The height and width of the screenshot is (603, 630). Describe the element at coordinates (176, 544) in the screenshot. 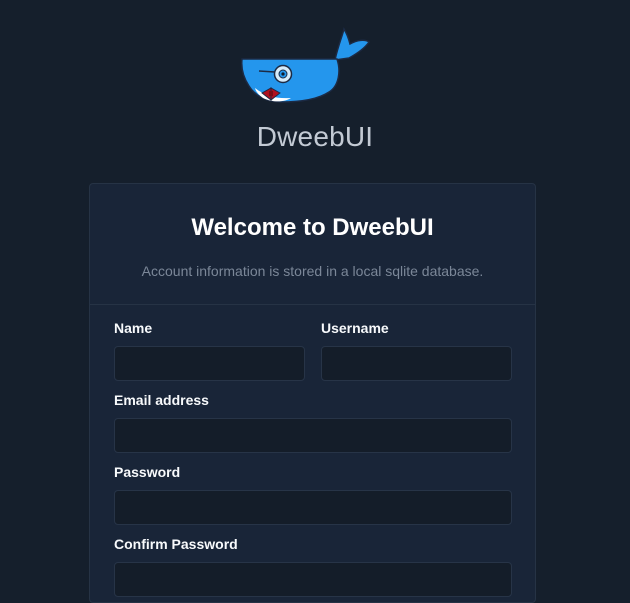

I see `confirm-password-label: Confirm Password` at that location.